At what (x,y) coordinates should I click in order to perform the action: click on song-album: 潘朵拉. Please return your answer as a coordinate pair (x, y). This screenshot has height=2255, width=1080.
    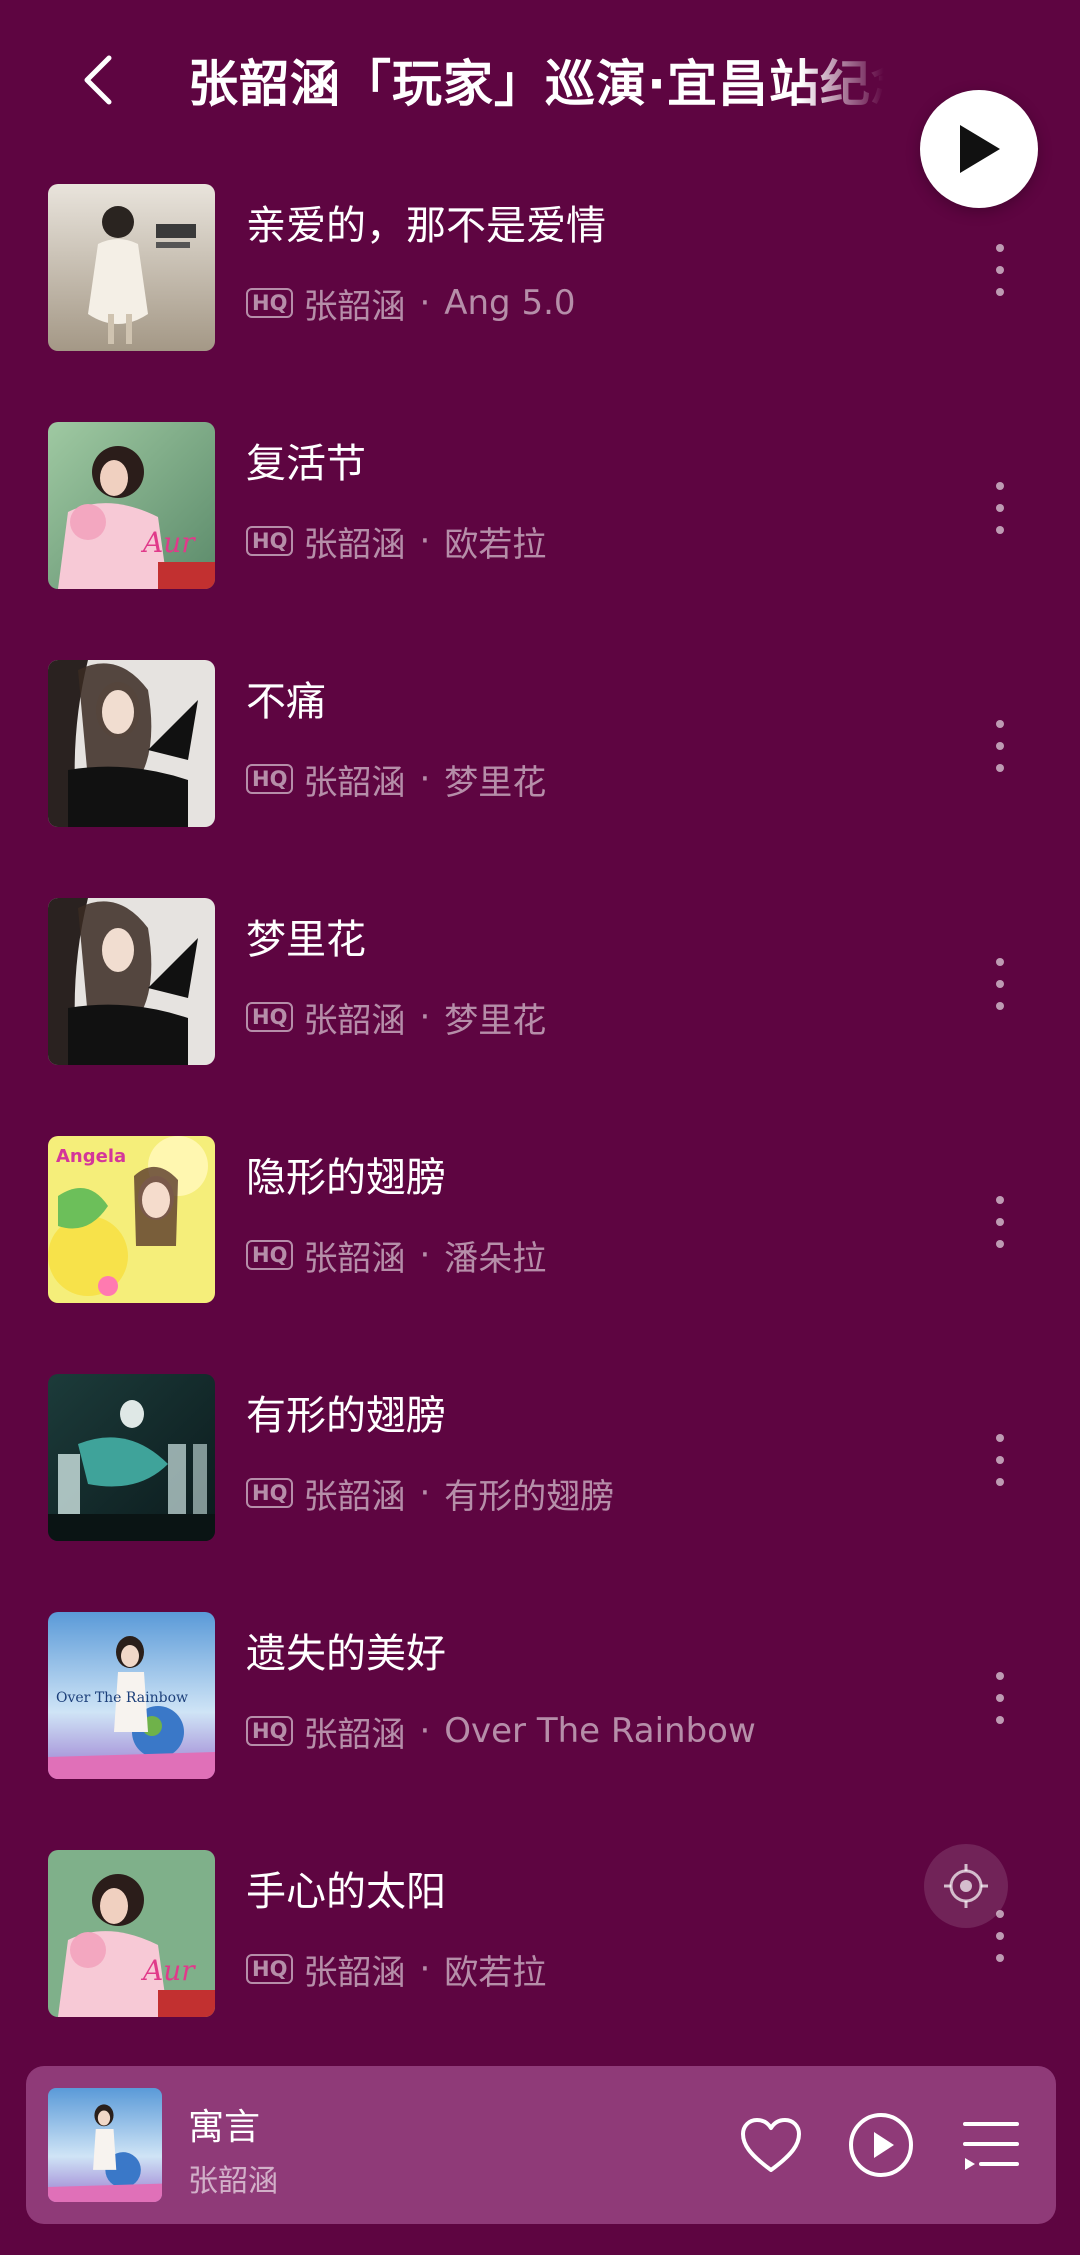
    Looking at the image, I should click on (495, 1258).